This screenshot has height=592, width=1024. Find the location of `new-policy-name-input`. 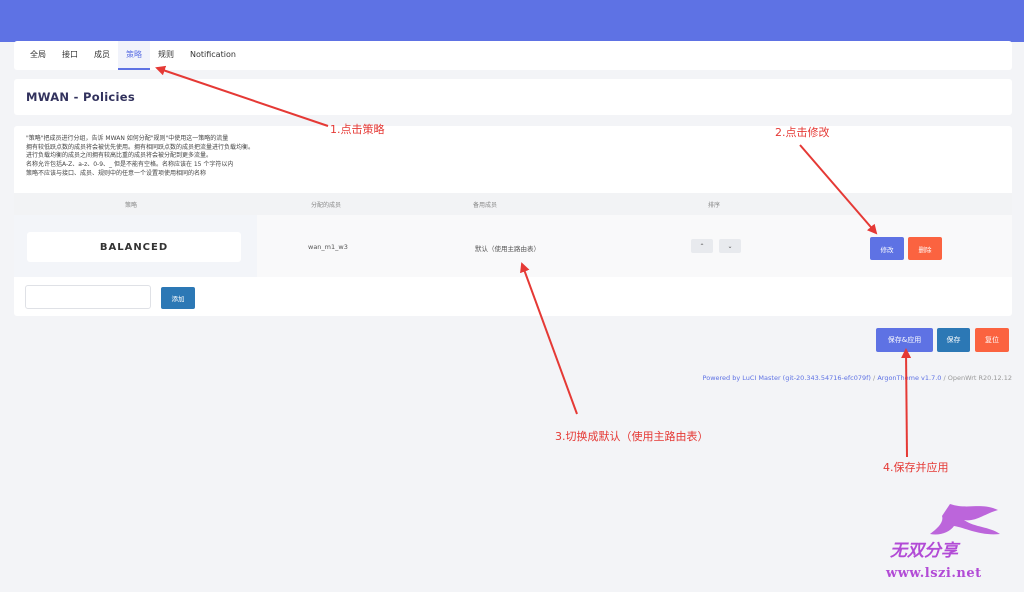

new-policy-name-input is located at coordinates (88, 297).